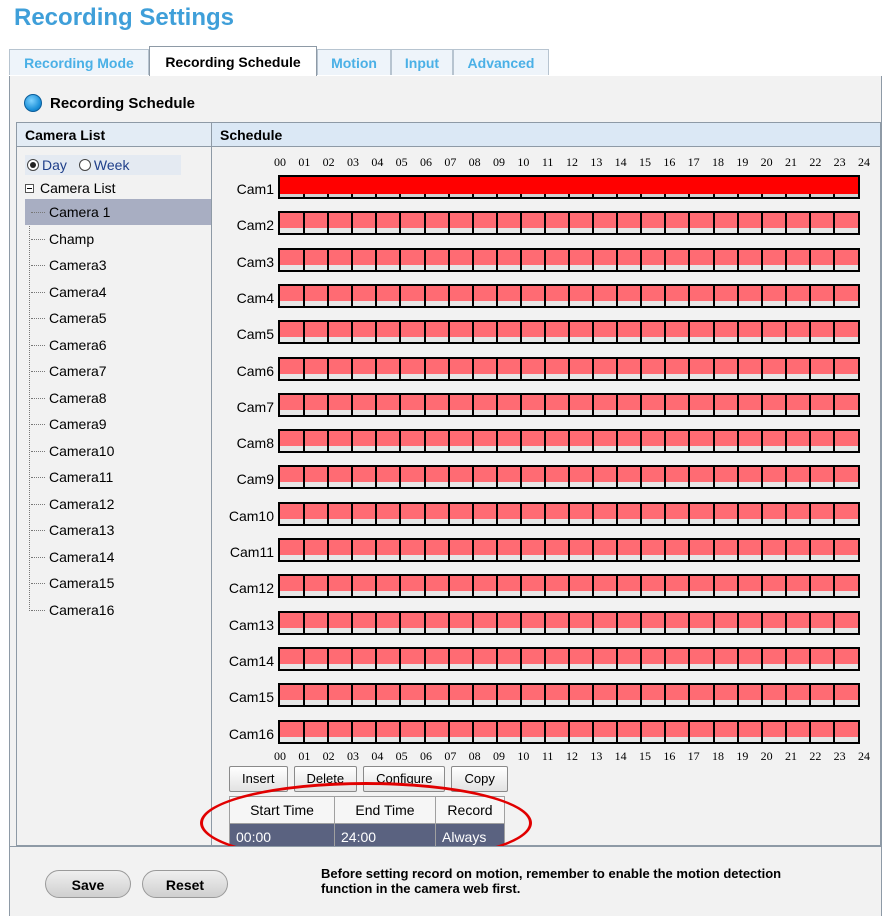 Image resolution: width=884 pixels, height=916 pixels. Describe the element at coordinates (33, 165) in the screenshot. I see `day-radio` at that location.